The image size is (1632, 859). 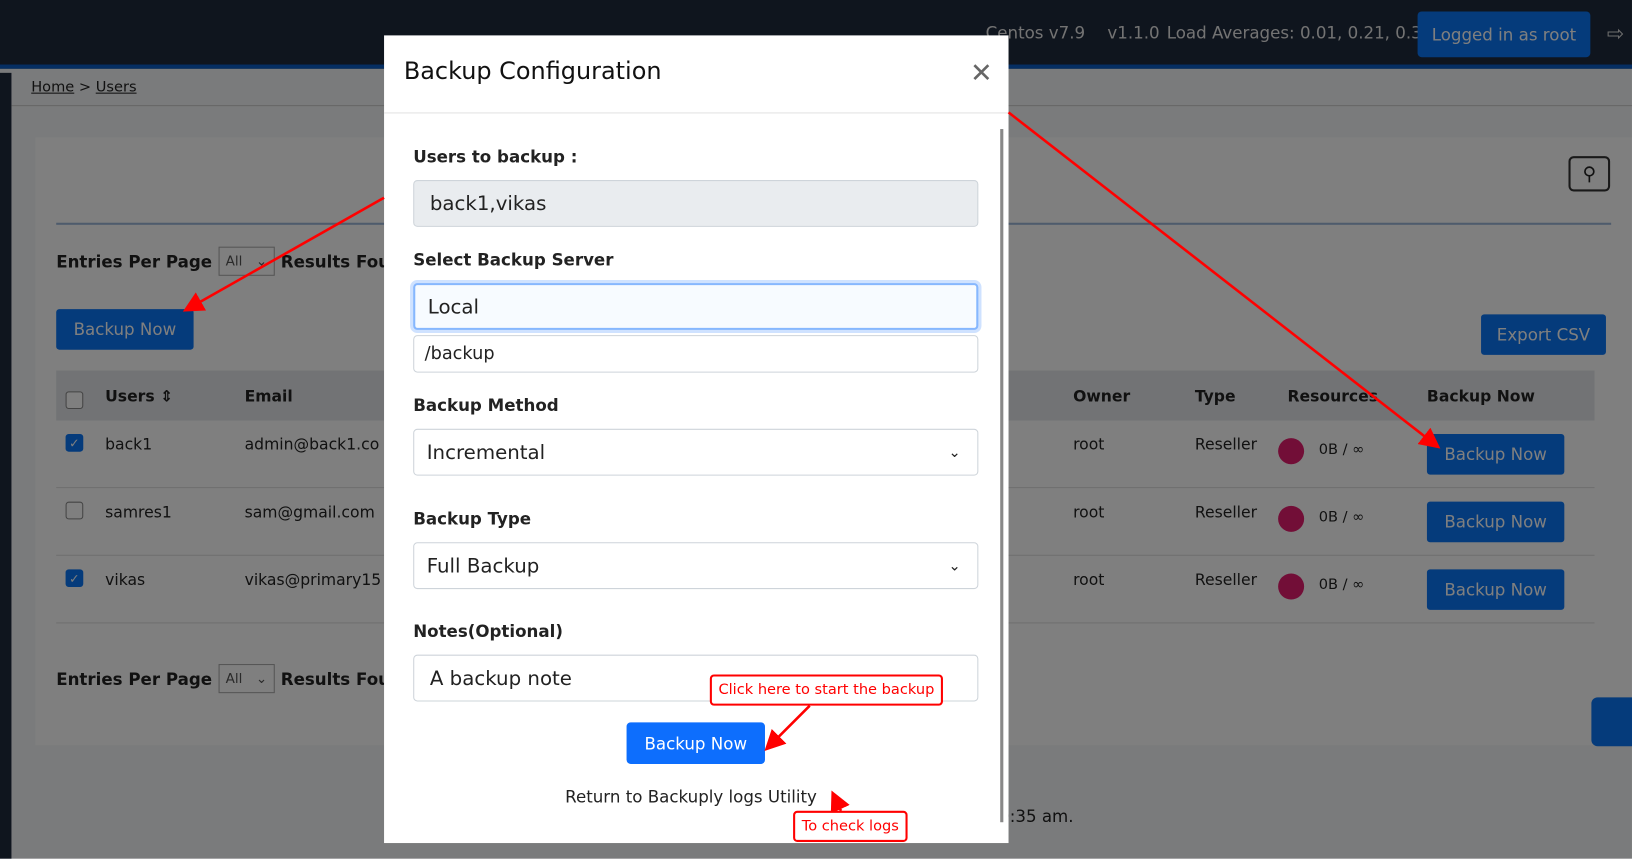 What do you see at coordinates (840, 802) in the screenshot?
I see `arrow-to-logs` at bounding box center [840, 802].